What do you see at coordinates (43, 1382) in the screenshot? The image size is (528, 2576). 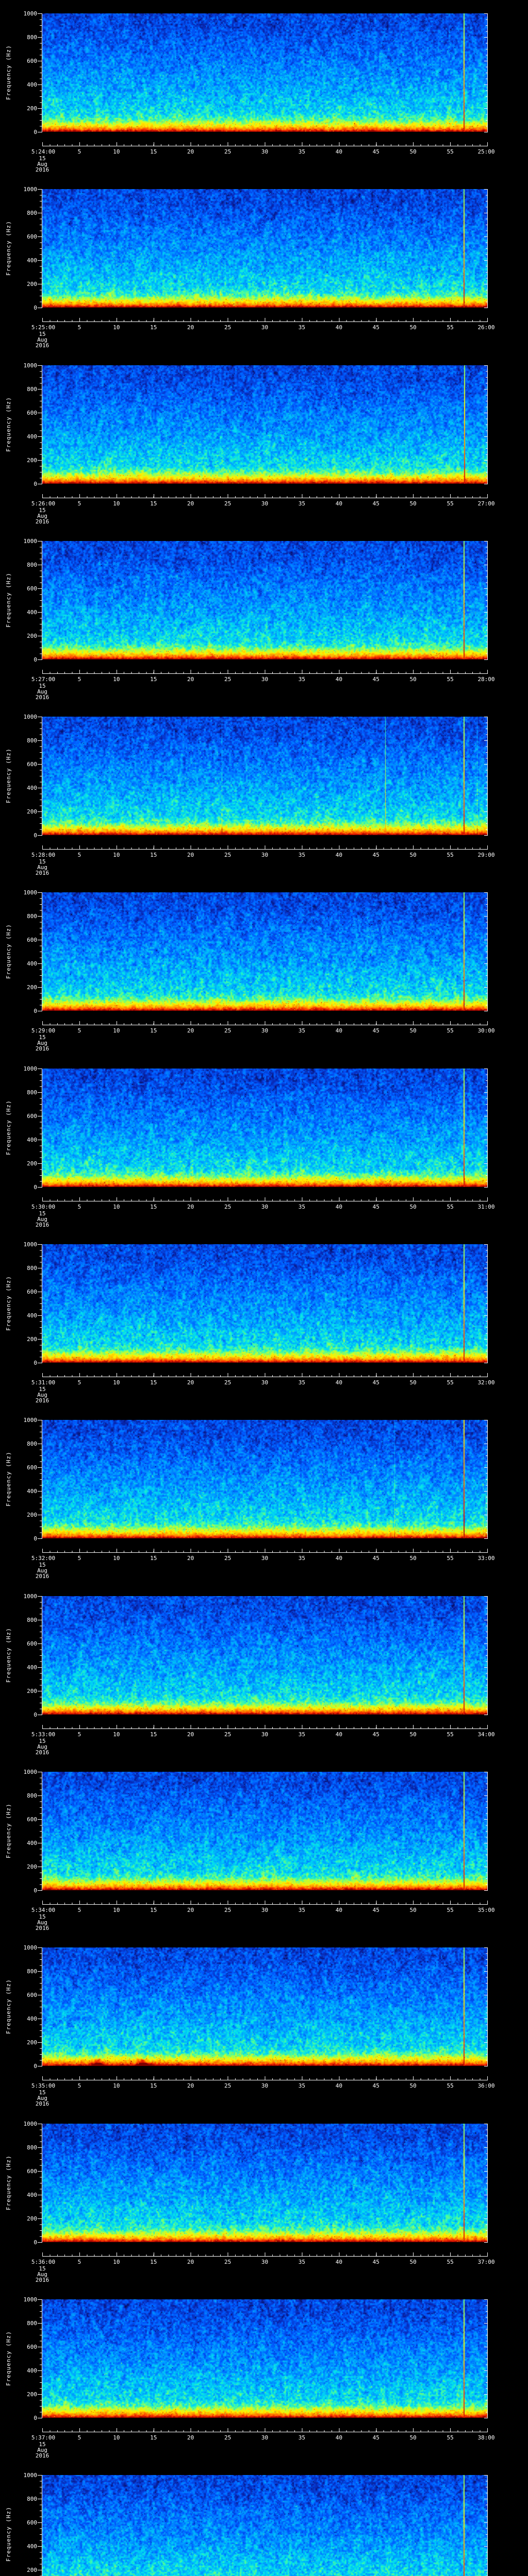 I see `start-time-label: 5:31:00` at bounding box center [43, 1382].